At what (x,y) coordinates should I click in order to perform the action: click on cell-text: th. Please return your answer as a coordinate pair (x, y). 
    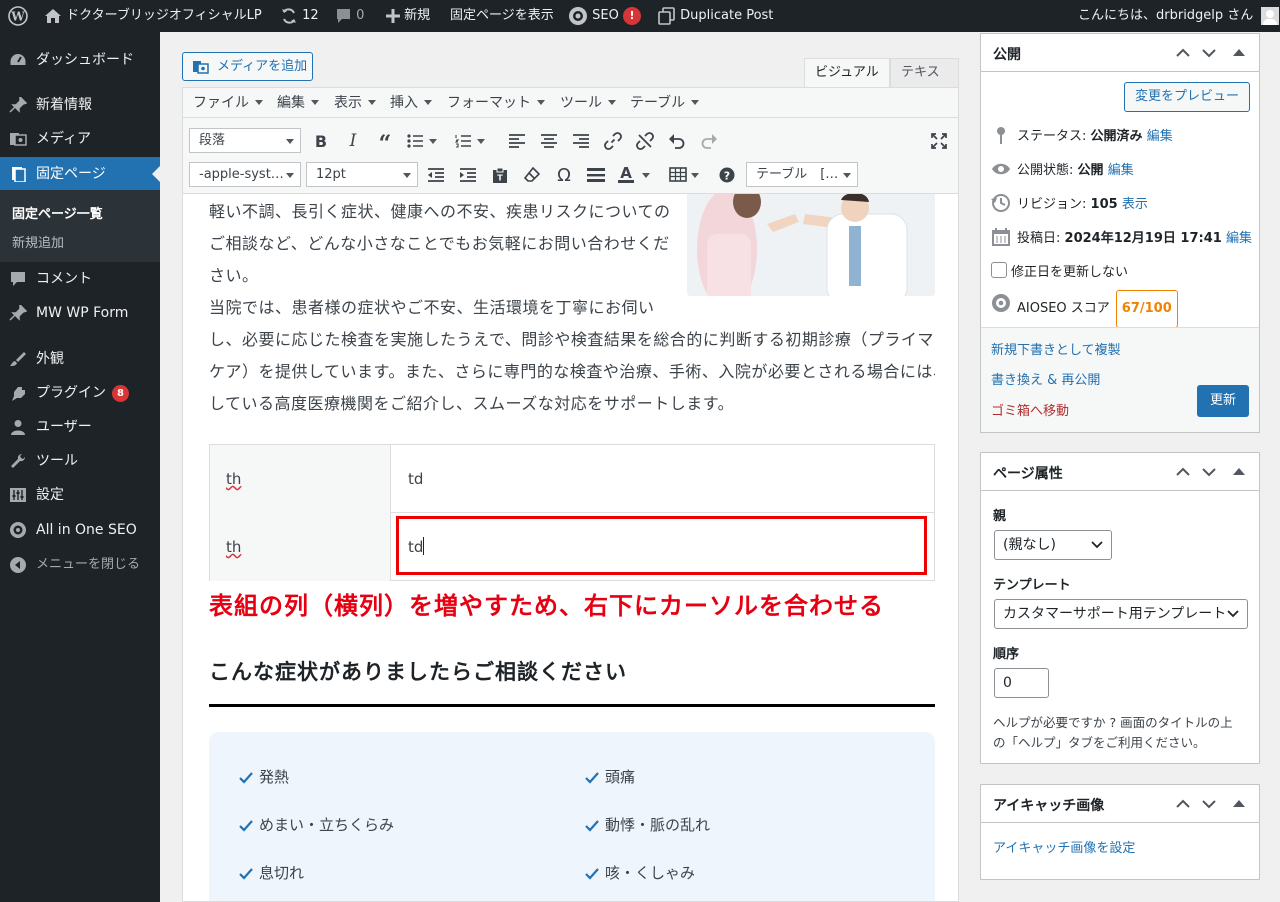
    Looking at the image, I should click on (234, 479).